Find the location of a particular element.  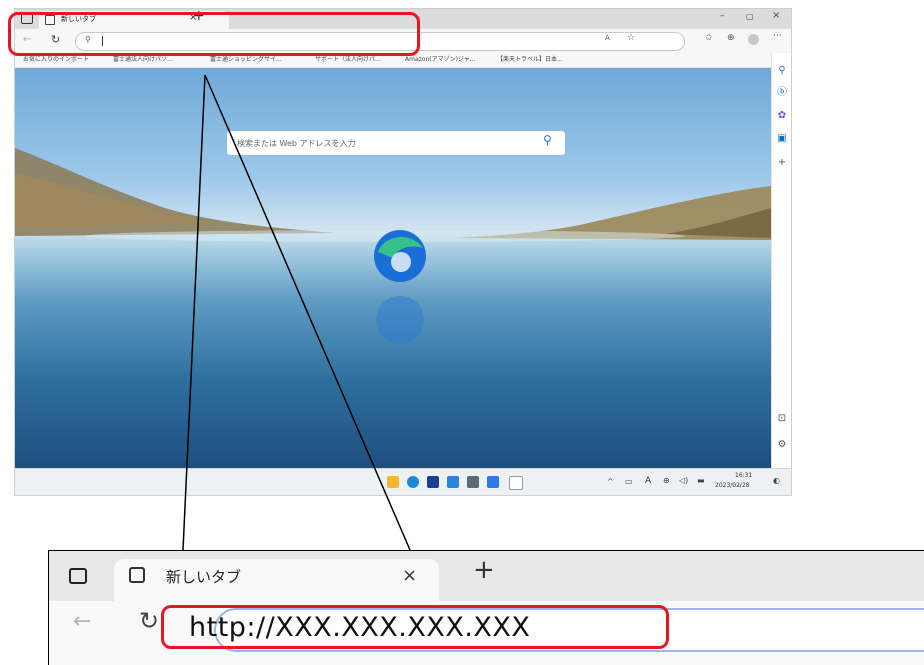

clock-time: 16:31 is located at coordinates (743, 475).